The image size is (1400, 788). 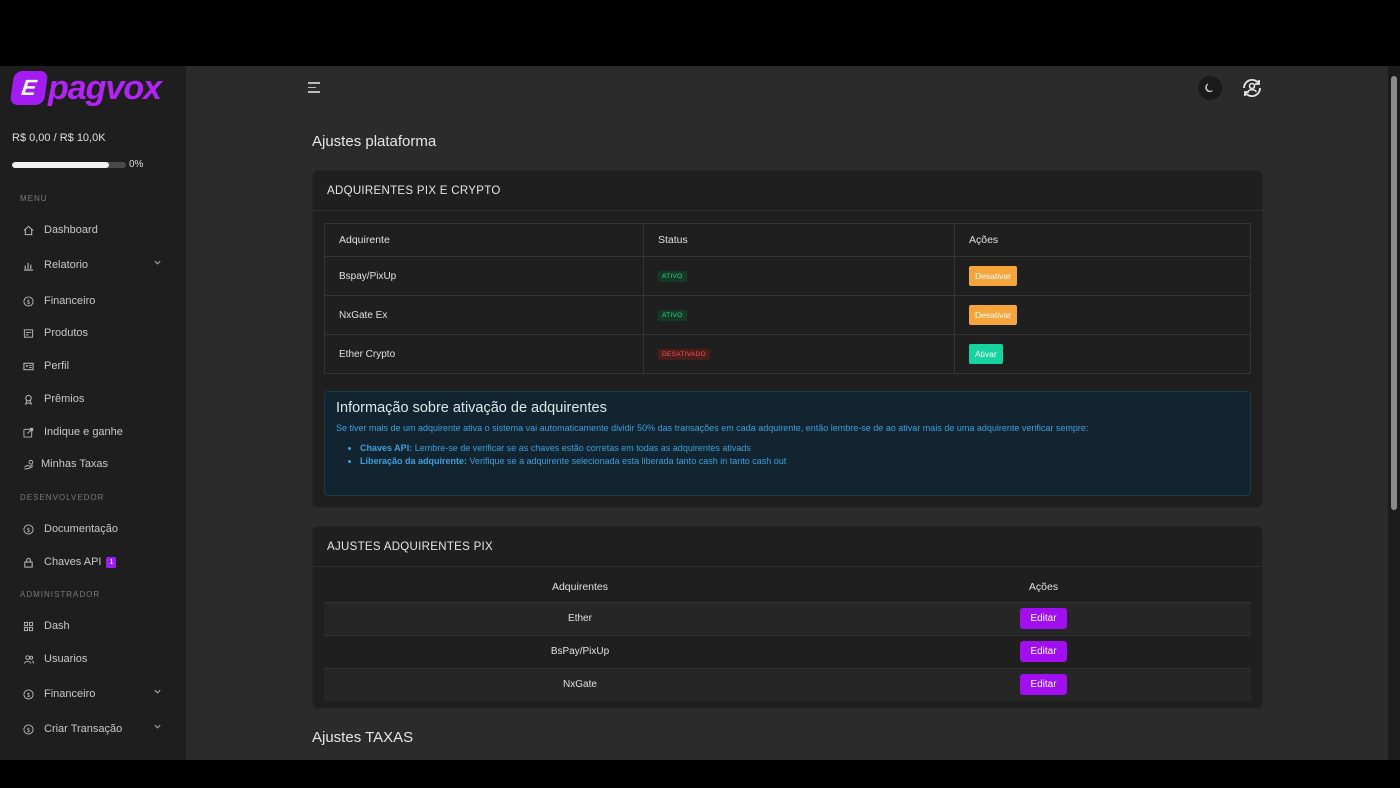 I want to click on nav-chaves-api: Chaves API 1, so click(x=93, y=562).